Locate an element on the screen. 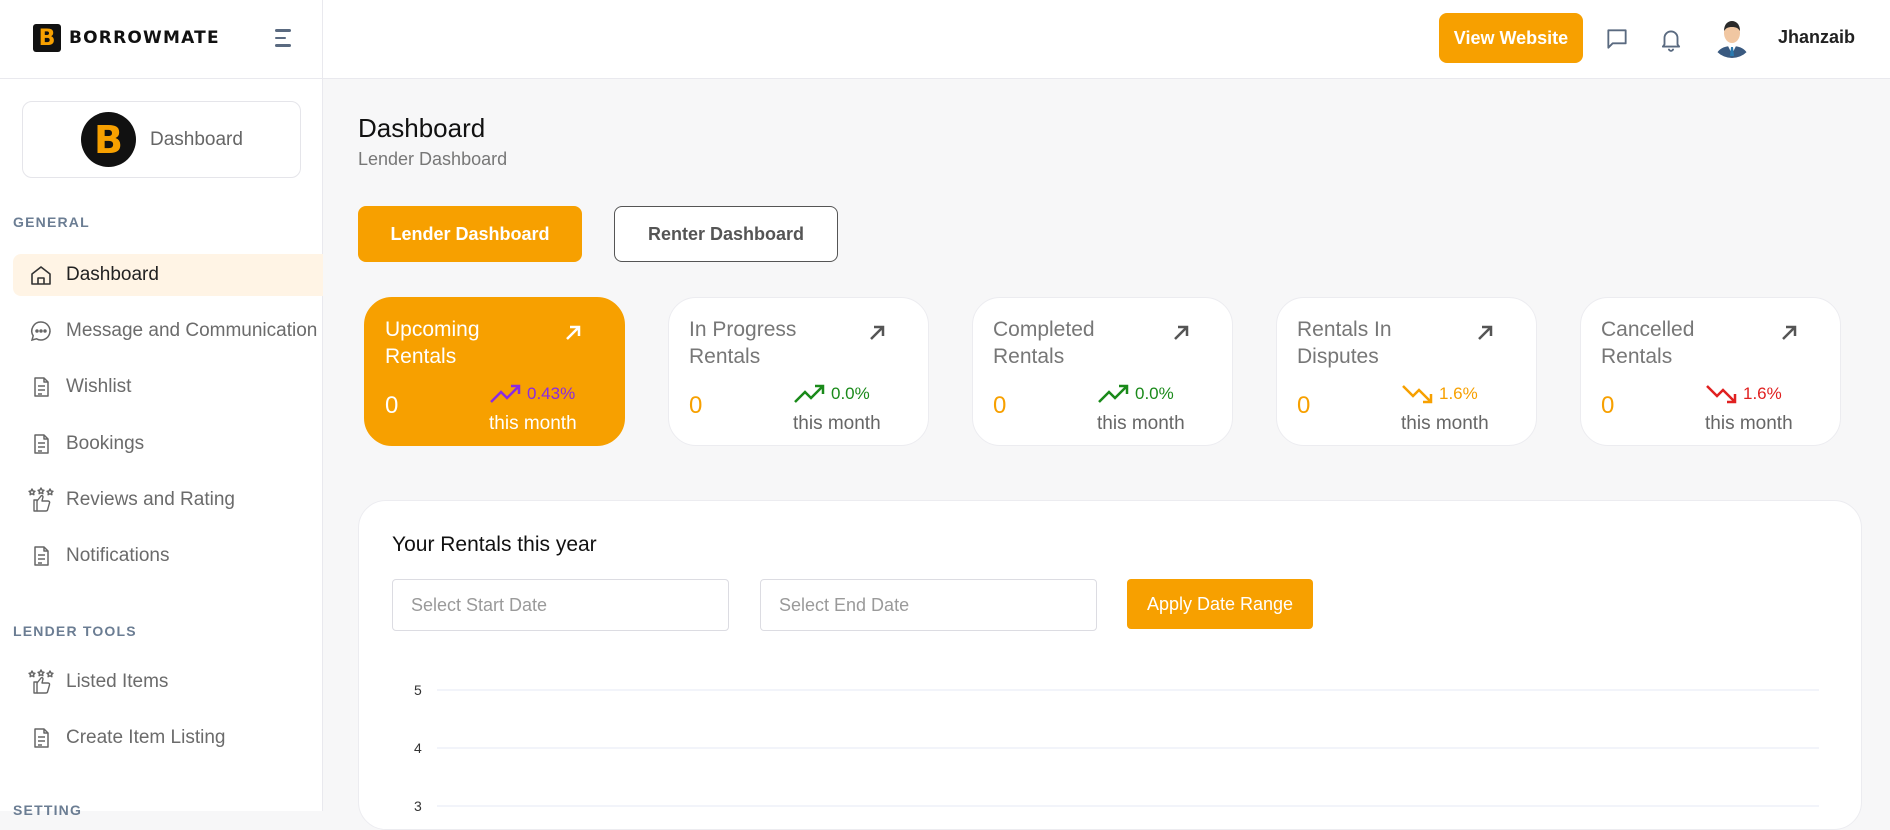 The height and width of the screenshot is (830, 1890). sidebar-item-label: Wishlist is located at coordinates (99, 386).